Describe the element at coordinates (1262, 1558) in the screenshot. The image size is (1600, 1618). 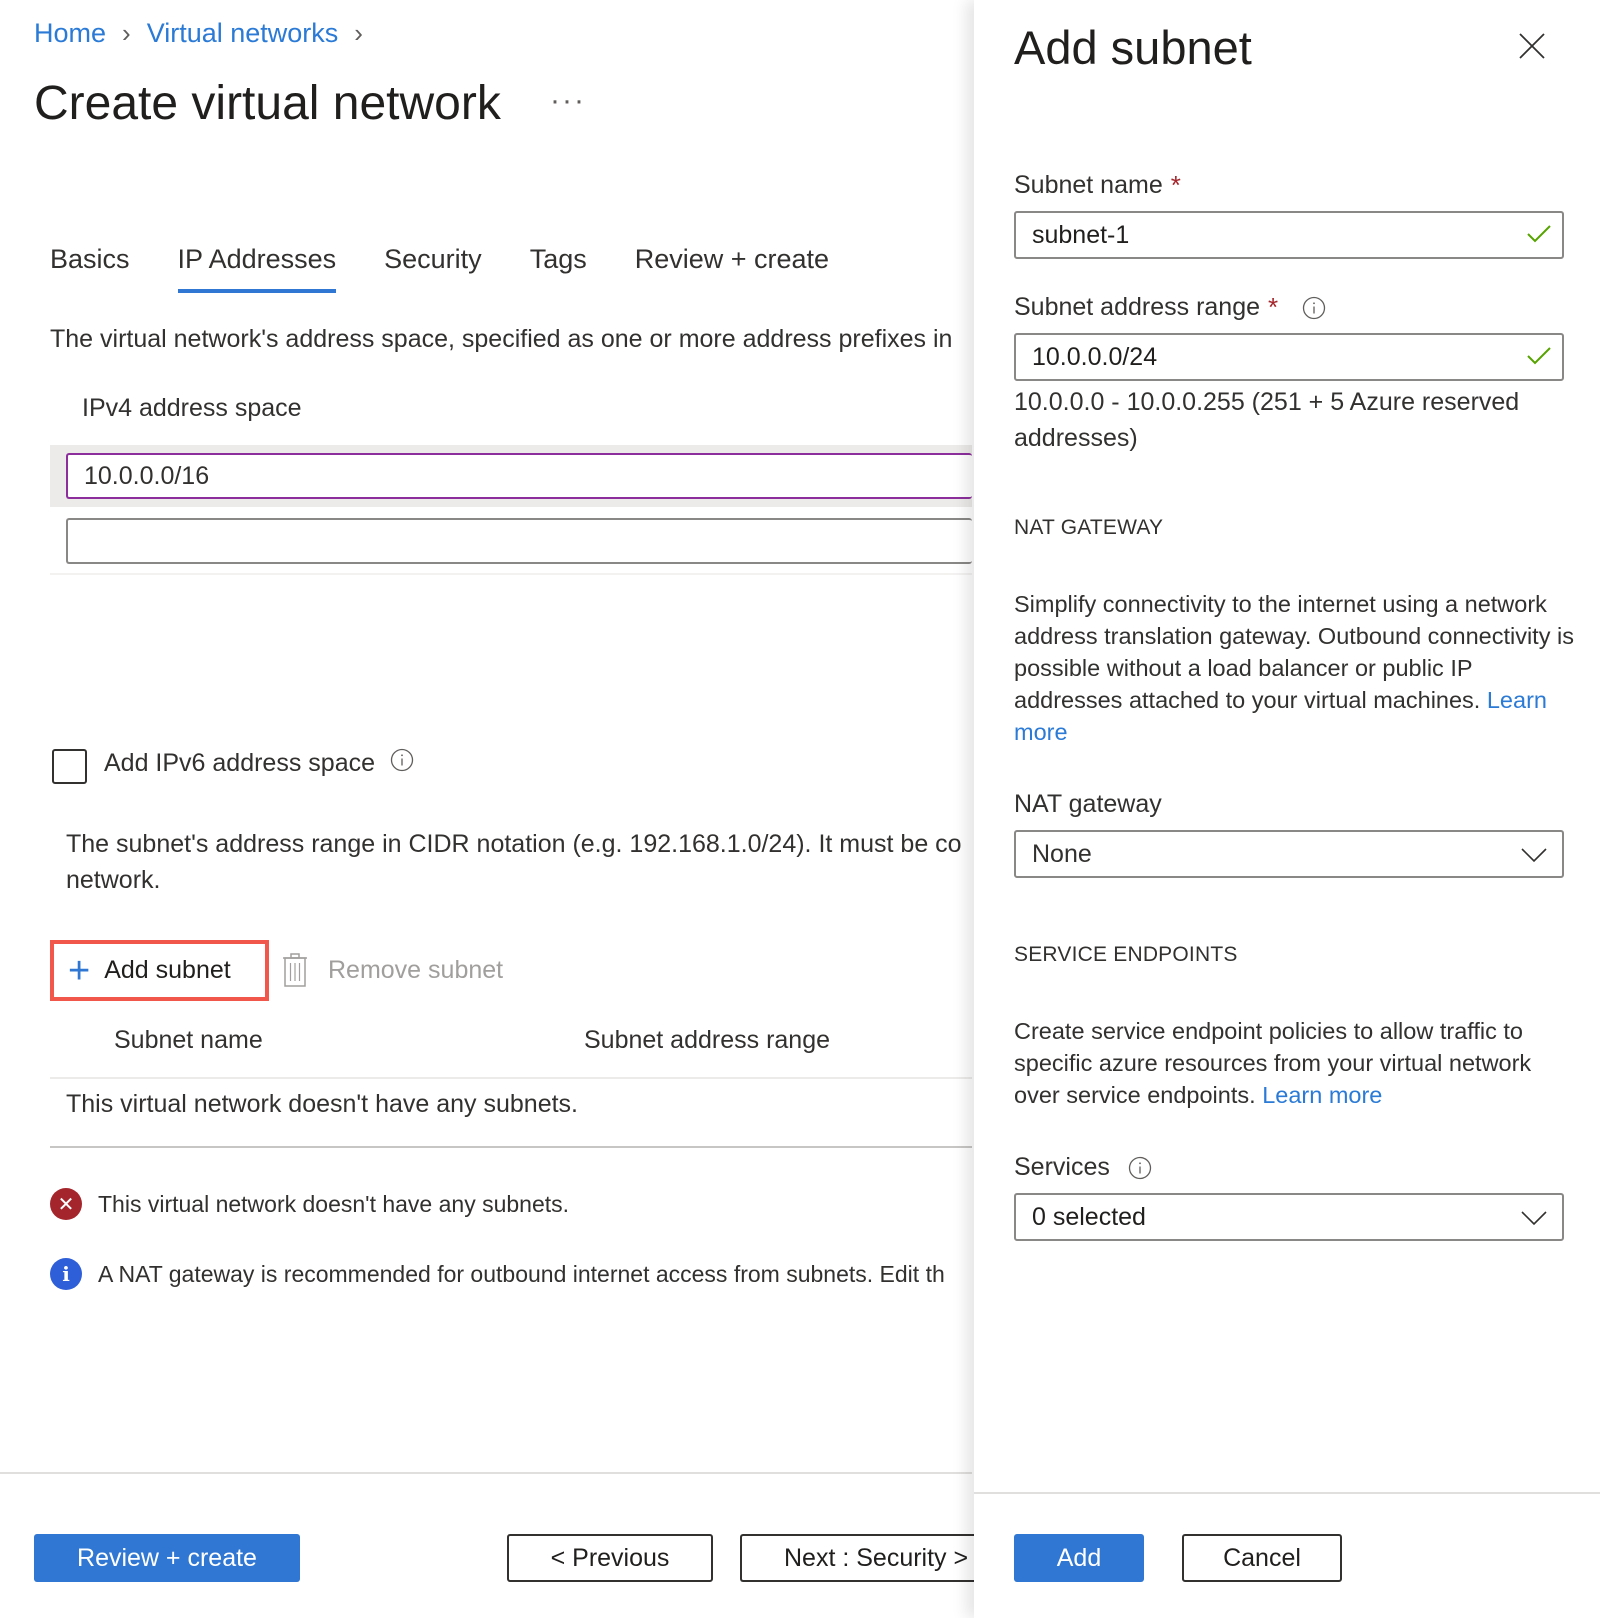
I see `cancel-button: Cancel` at that location.